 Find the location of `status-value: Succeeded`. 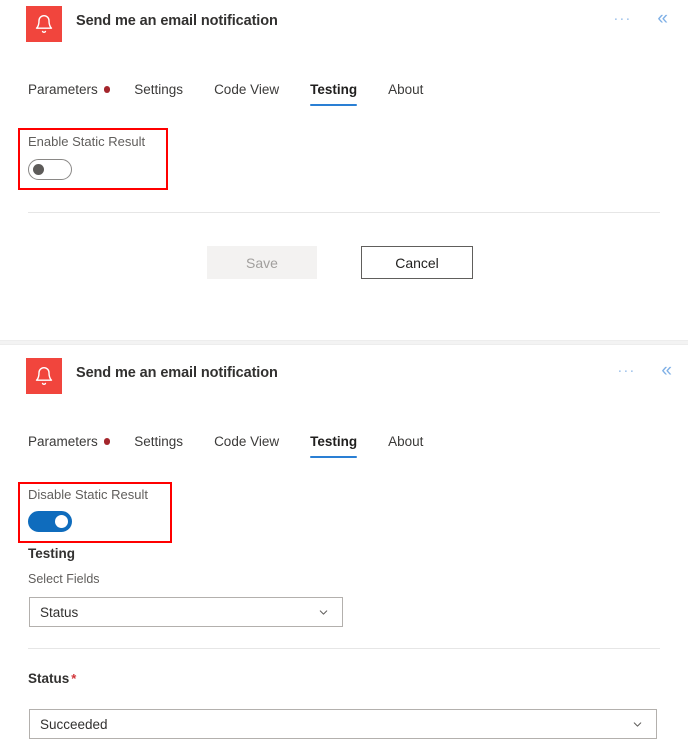

status-value: Succeeded is located at coordinates (74, 724).